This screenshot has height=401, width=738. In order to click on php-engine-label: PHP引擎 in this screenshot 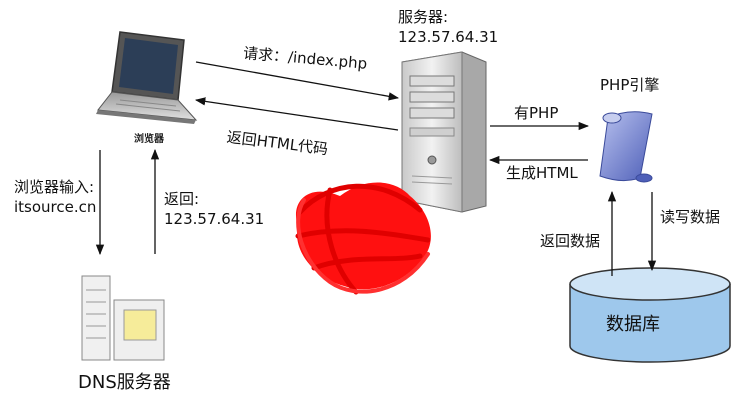, I will do `click(630, 85)`.